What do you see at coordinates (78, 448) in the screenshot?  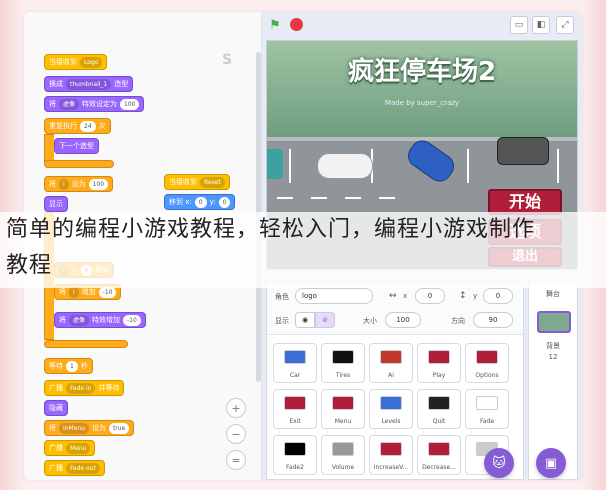 I see `broadcast-dropdown: Menu` at bounding box center [78, 448].